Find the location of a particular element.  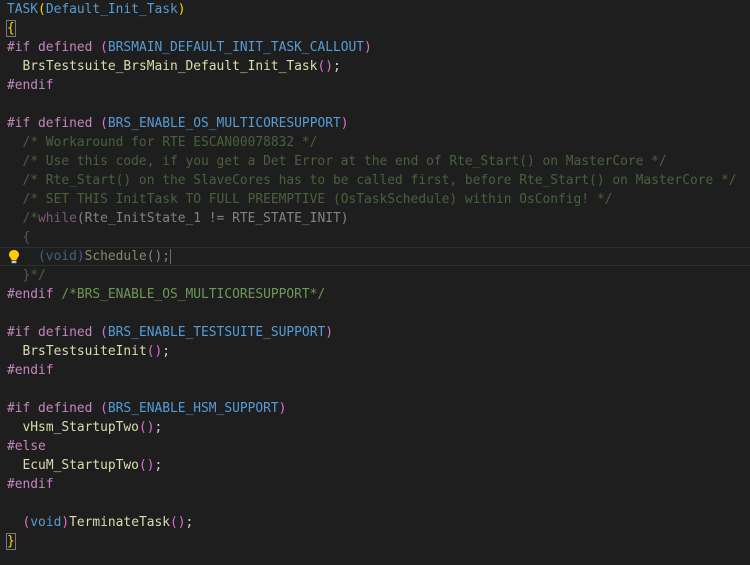

code-token: { is located at coordinates (11, 28).